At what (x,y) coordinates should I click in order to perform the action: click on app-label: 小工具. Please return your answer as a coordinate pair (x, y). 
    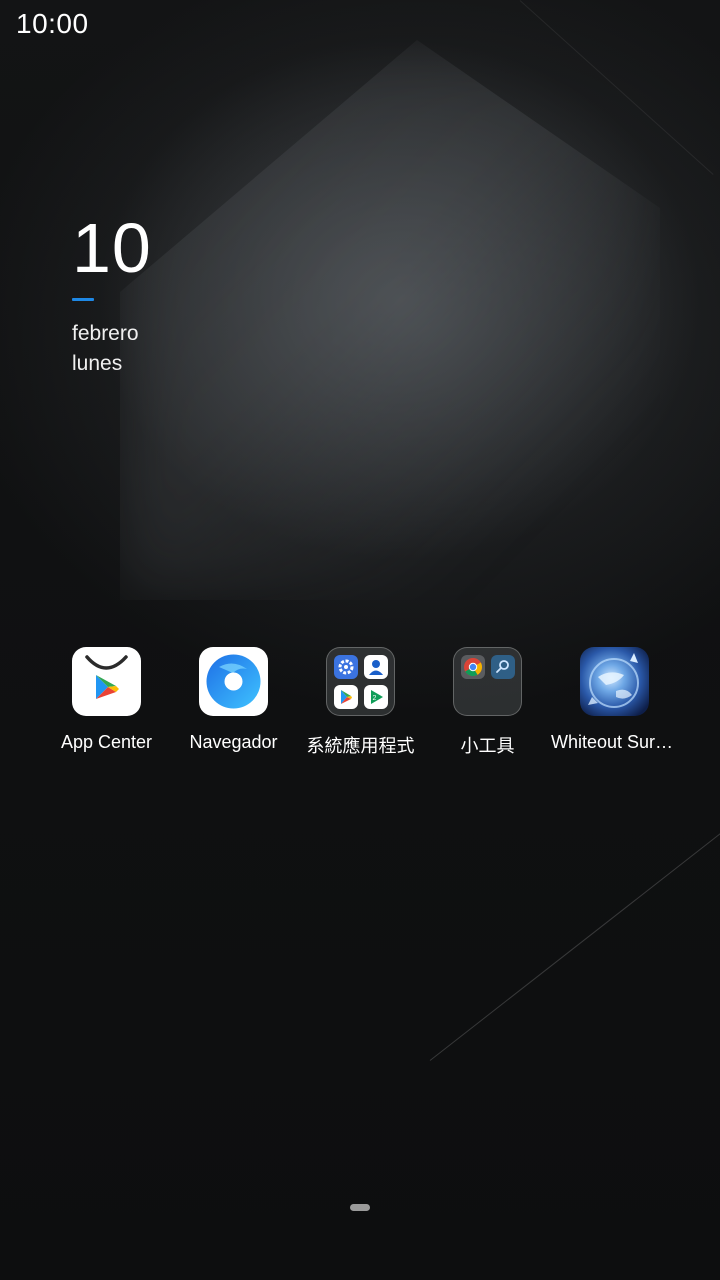
    Looking at the image, I should click on (487, 746).